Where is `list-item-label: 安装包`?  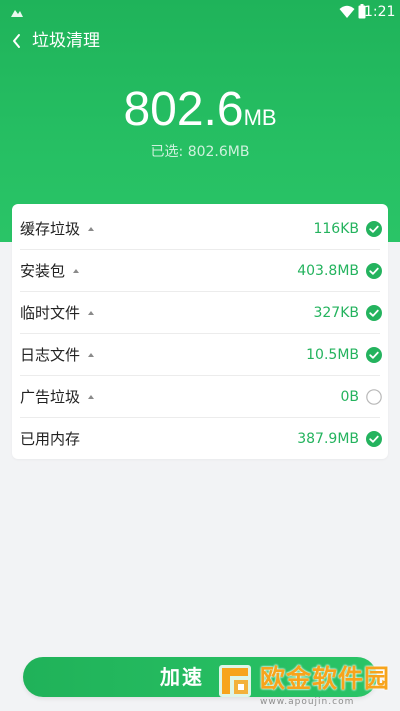 list-item-label: 安装包 is located at coordinates (50, 271).